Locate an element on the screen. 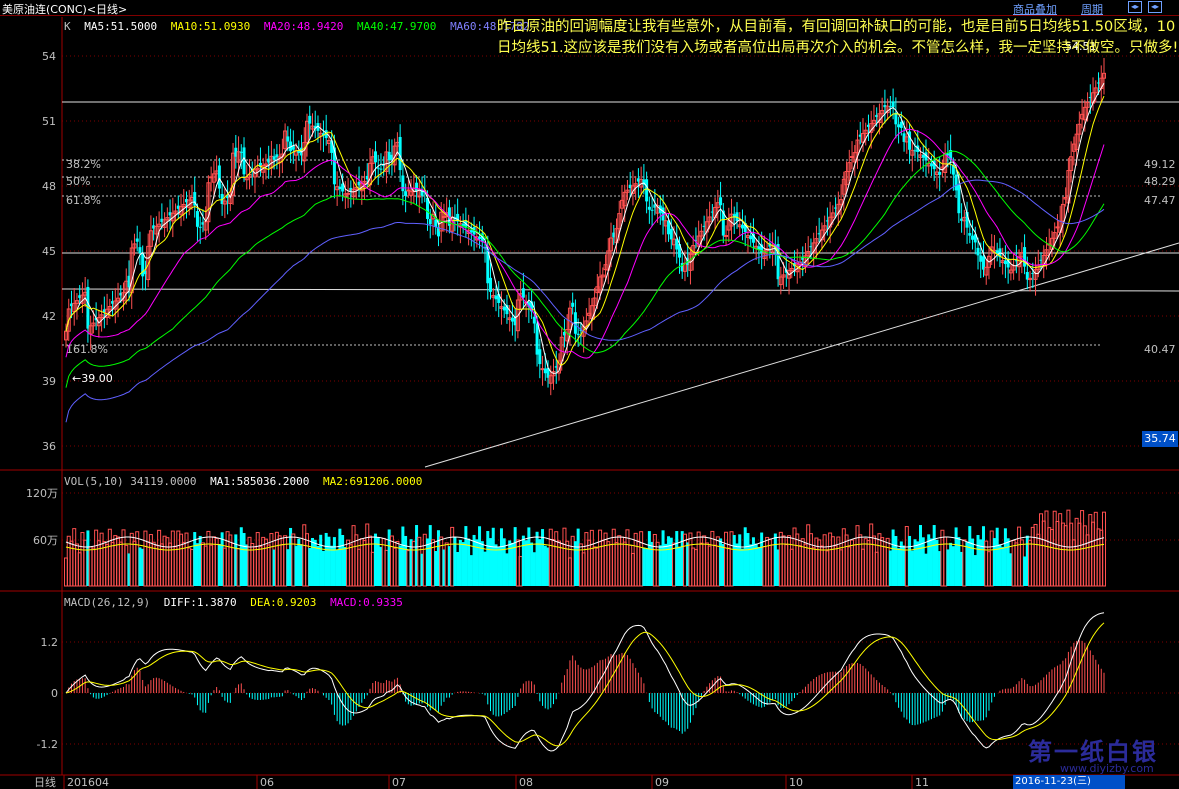  price-tick-label: 39 is located at coordinates (49, 381).